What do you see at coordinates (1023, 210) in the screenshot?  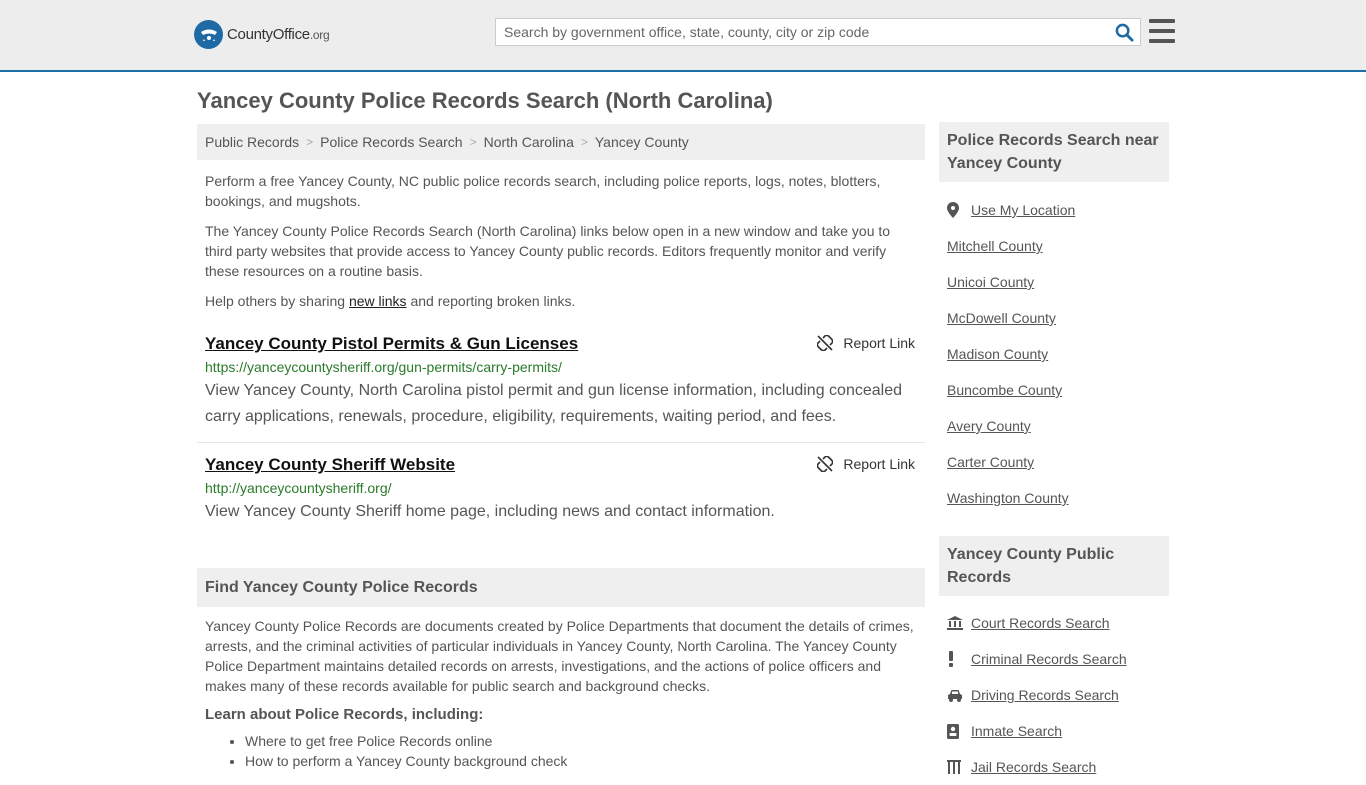 I see `use-my-location-link: Use My Location` at bounding box center [1023, 210].